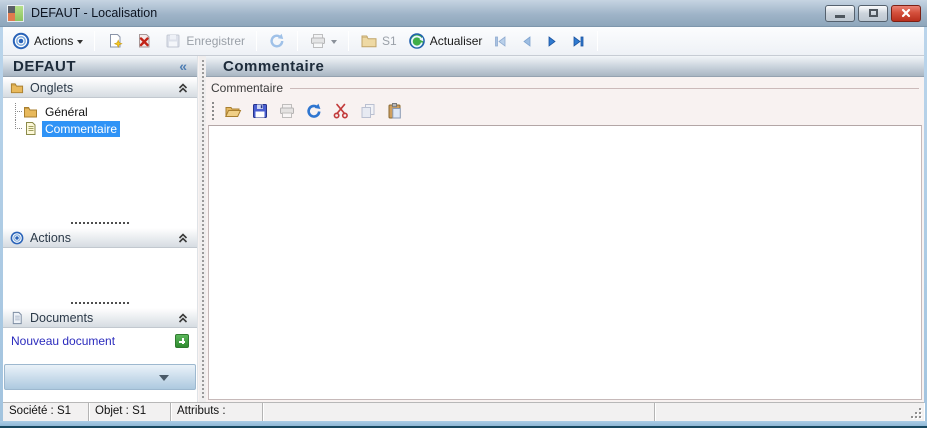 This screenshot has width=927, height=428. I want to click on resize-grip-icon, so click(916, 413).